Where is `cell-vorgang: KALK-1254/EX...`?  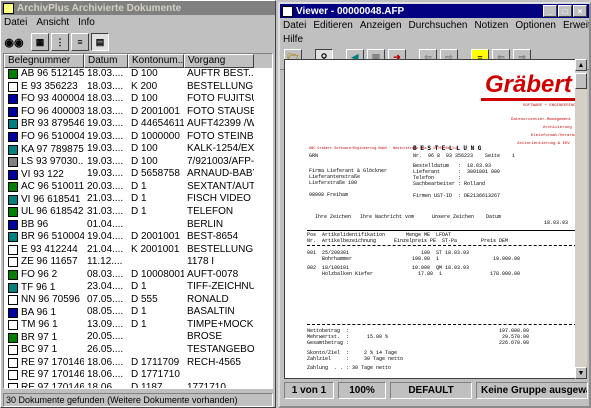 cell-vorgang: KALK-1254/EX... is located at coordinates (220, 149).